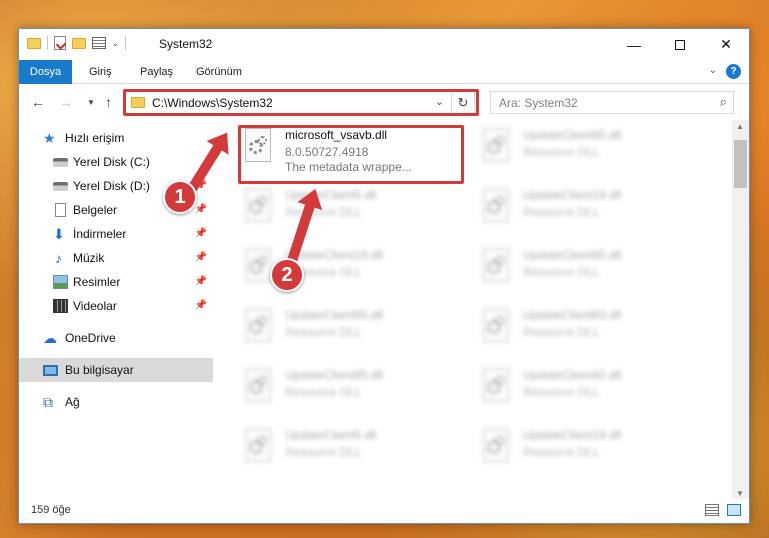 The width and height of the screenshot is (769, 538). I want to click on close-button: ✕, so click(726, 44).